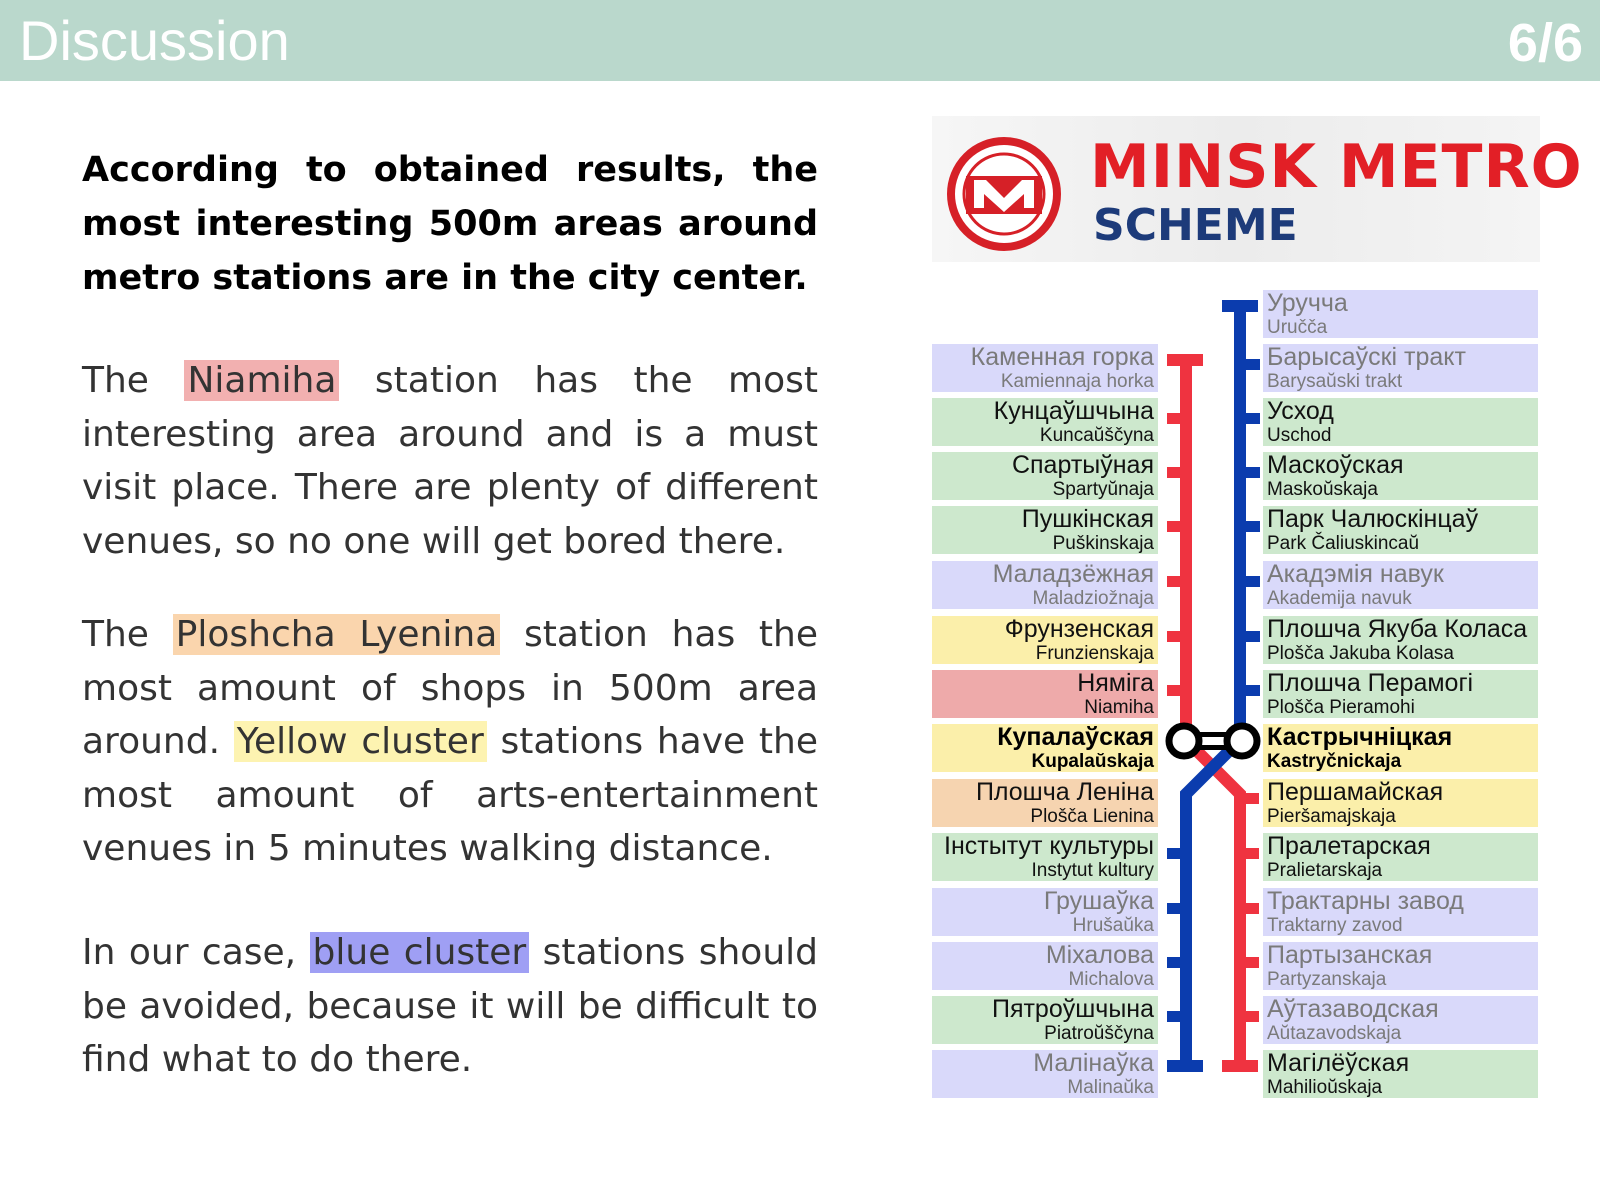  What do you see at coordinates (1213, 686) in the screenshot?
I see `metro-lines` at bounding box center [1213, 686].